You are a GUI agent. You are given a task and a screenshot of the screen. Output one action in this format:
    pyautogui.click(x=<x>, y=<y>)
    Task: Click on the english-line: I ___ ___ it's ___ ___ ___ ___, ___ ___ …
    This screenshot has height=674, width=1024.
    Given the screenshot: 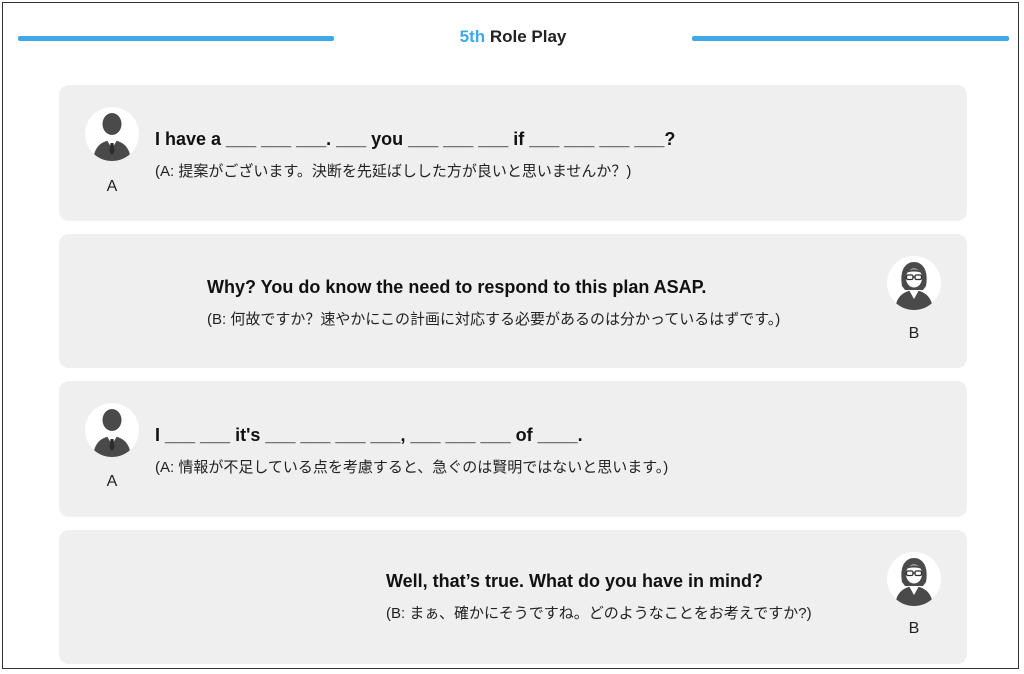 What is the action you would take?
    pyautogui.click(x=369, y=435)
    